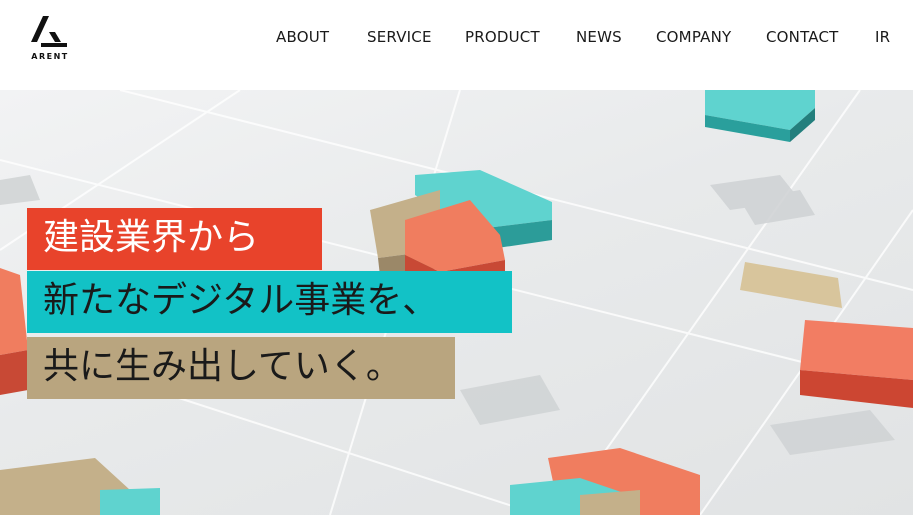  Describe the element at coordinates (302, 37) in the screenshot. I see `nav-item-about: ABOUT` at that location.